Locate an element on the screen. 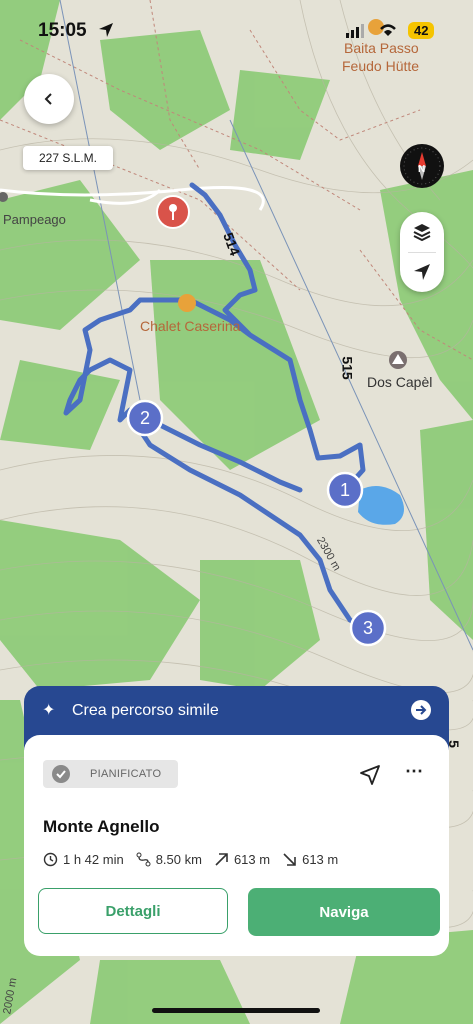  send-icon is located at coordinates (370, 775).